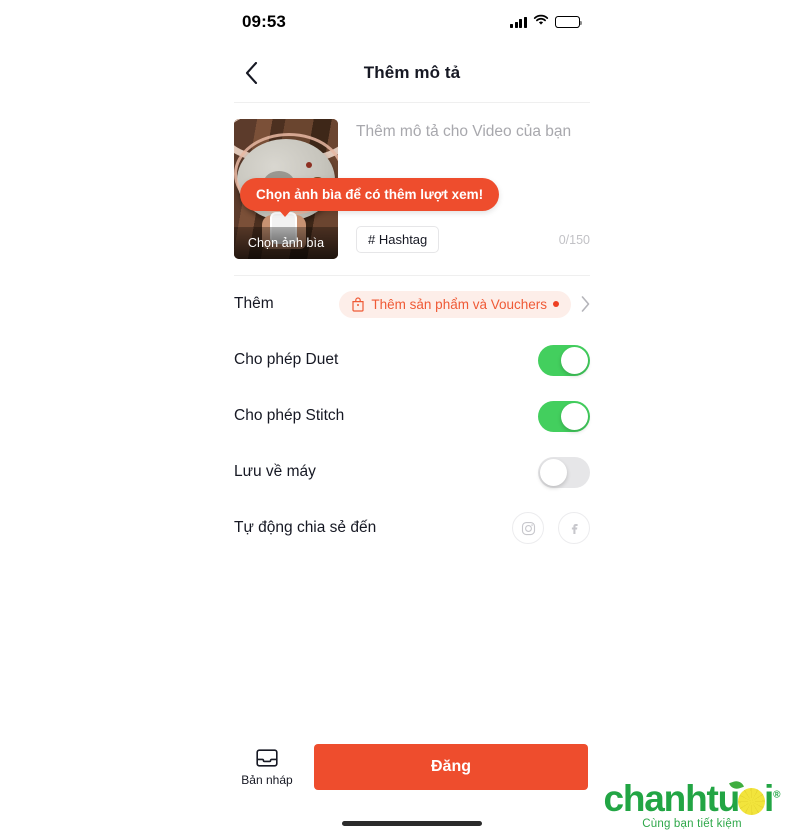 This screenshot has width=800, height=836. What do you see at coordinates (473, 242) in the screenshot?
I see `compose-toolbar: # Hashtag 0/150` at bounding box center [473, 242].